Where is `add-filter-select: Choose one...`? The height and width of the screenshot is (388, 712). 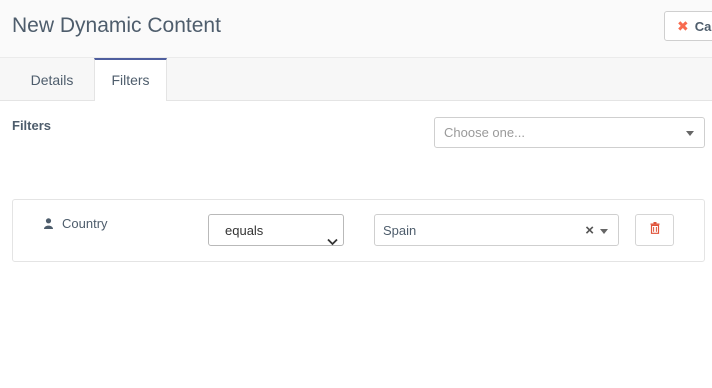
add-filter-select: Choose one... is located at coordinates (569, 132).